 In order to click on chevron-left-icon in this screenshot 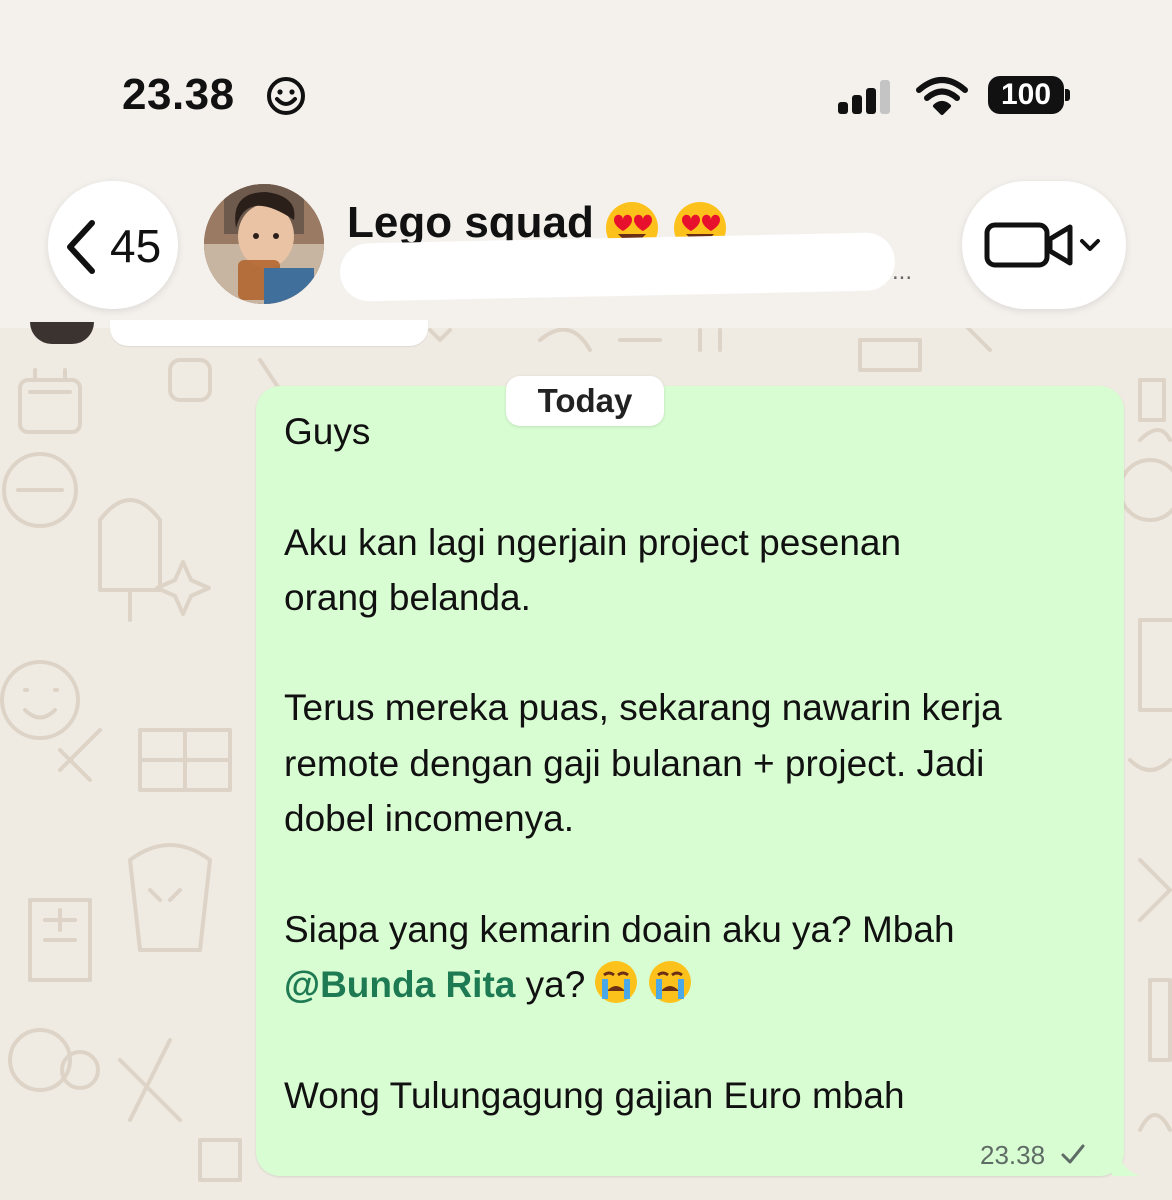, I will do `click(81, 247)`.